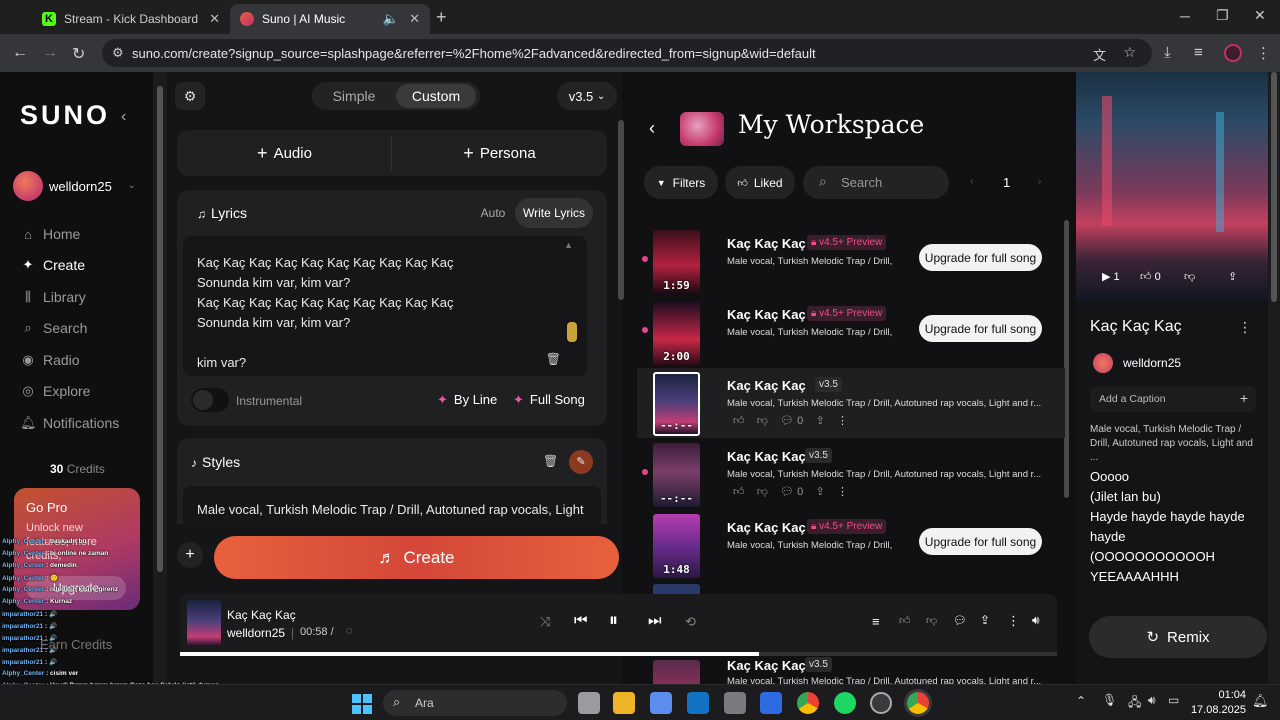 The height and width of the screenshot is (720, 1280). I want to click on bookmark-star-icon: ☆, so click(1129, 52).